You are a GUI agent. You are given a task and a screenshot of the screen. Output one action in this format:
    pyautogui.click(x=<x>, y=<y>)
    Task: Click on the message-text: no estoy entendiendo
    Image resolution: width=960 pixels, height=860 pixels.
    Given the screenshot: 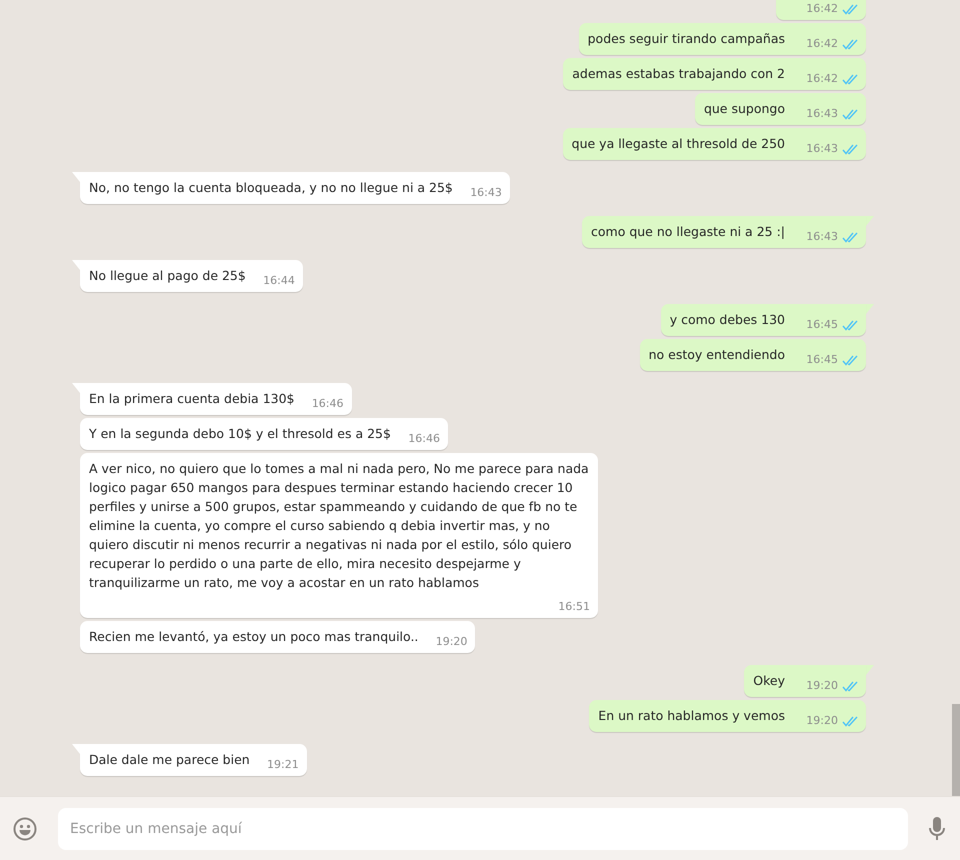 What is the action you would take?
    pyautogui.click(x=716, y=355)
    